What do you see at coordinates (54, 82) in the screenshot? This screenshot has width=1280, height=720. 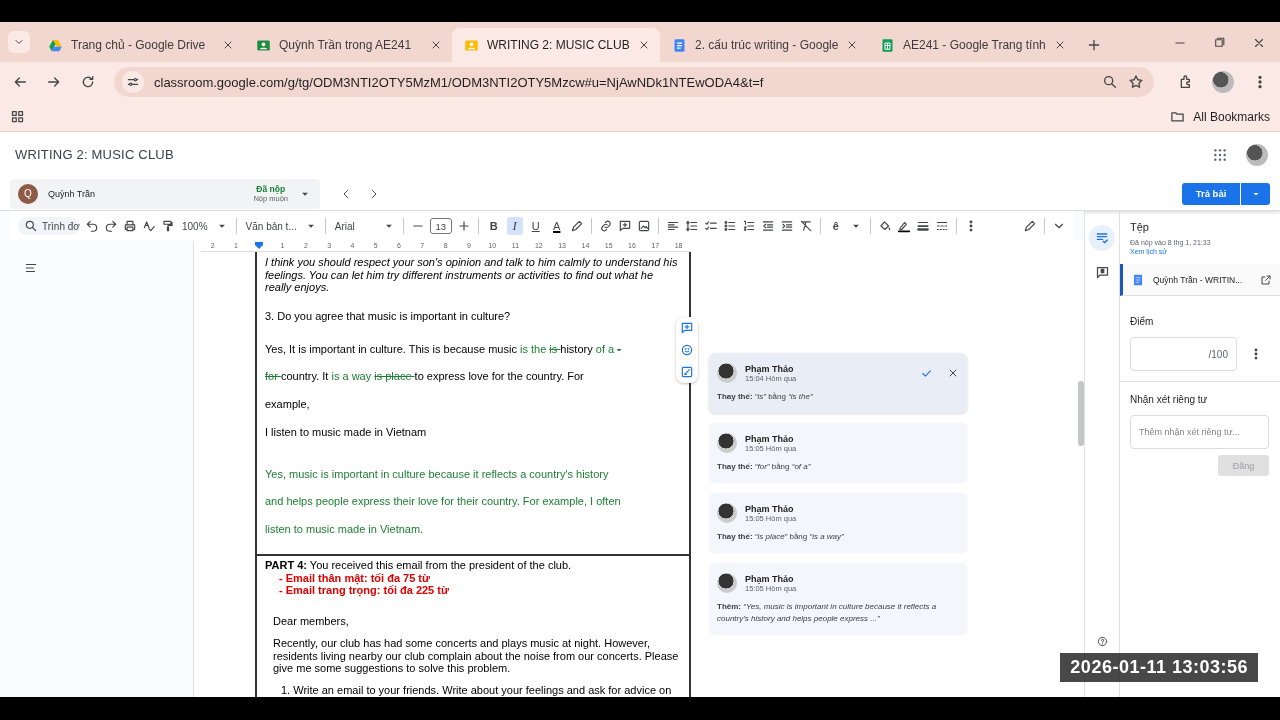 I see `forward-icon` at bounding box center [54, 82].